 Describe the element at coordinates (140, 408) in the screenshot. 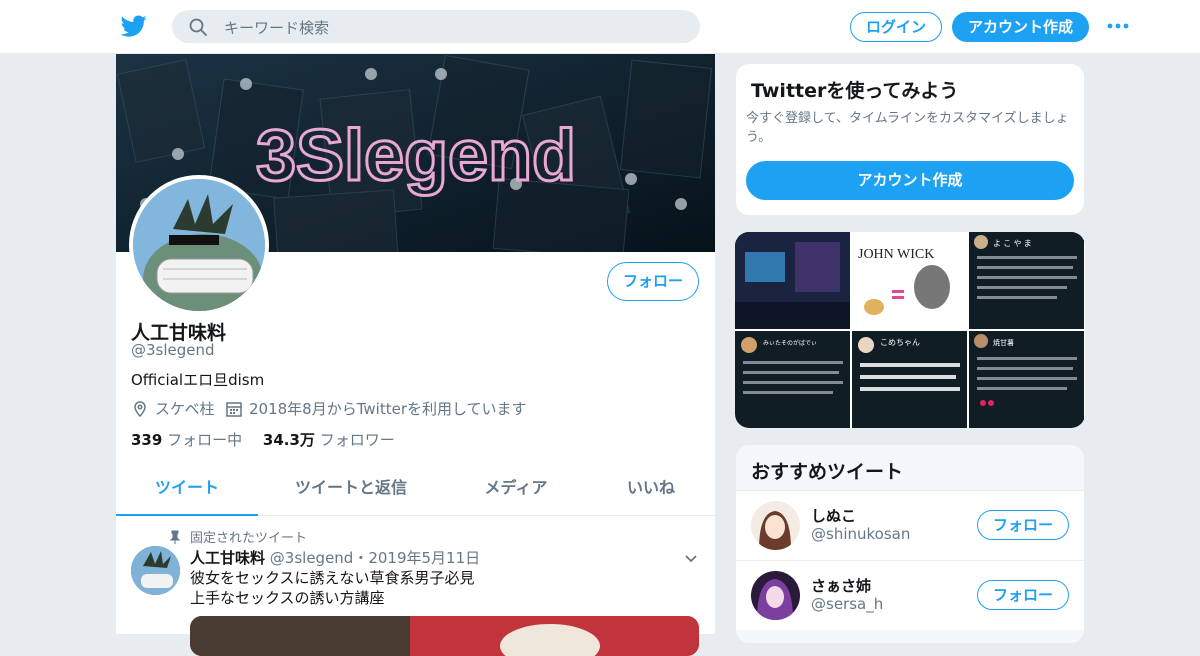

I see `location-icon` at that location.